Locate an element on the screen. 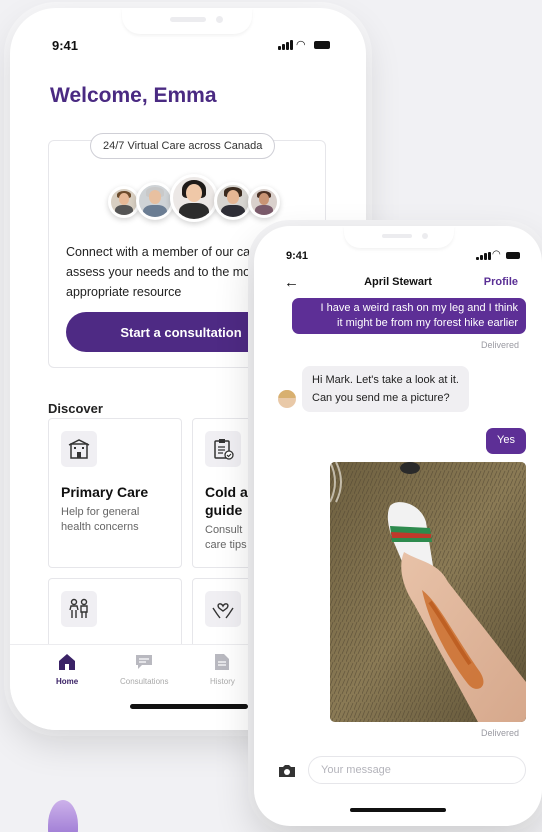 Image resolution: width=542 pixels, height=832 pixels. profile-link: Profile is located at coordinates (501, 282).